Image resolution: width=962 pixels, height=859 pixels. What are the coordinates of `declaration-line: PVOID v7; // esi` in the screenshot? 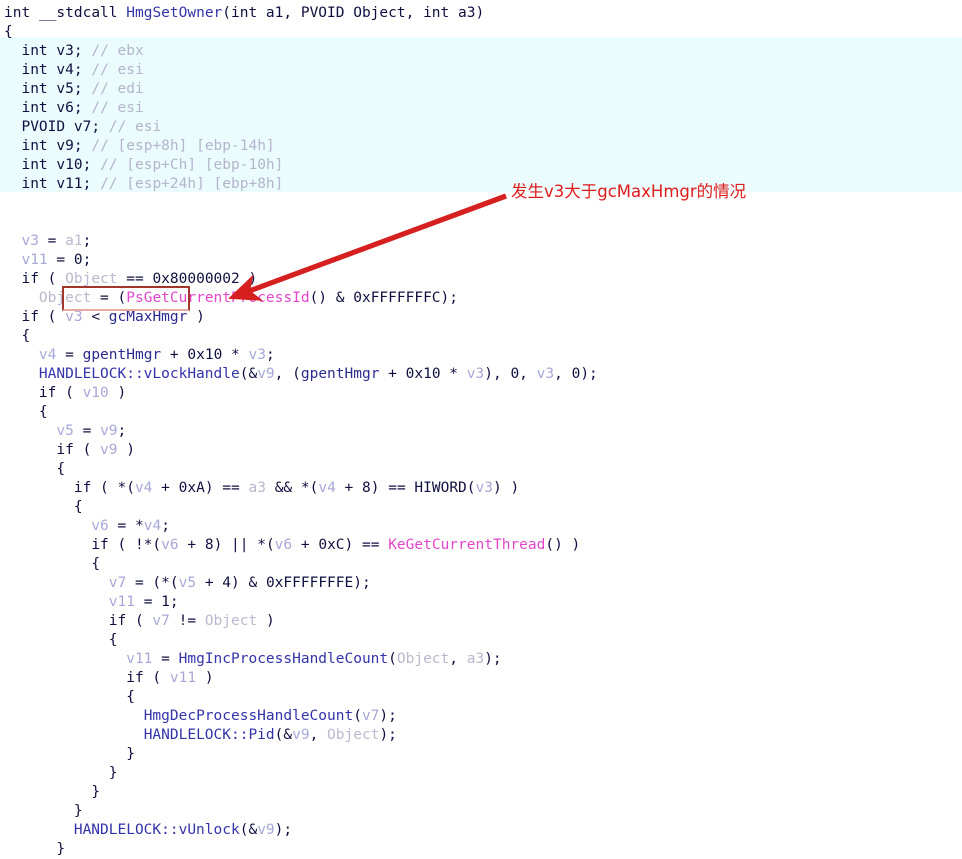 It's located at (483, 127).